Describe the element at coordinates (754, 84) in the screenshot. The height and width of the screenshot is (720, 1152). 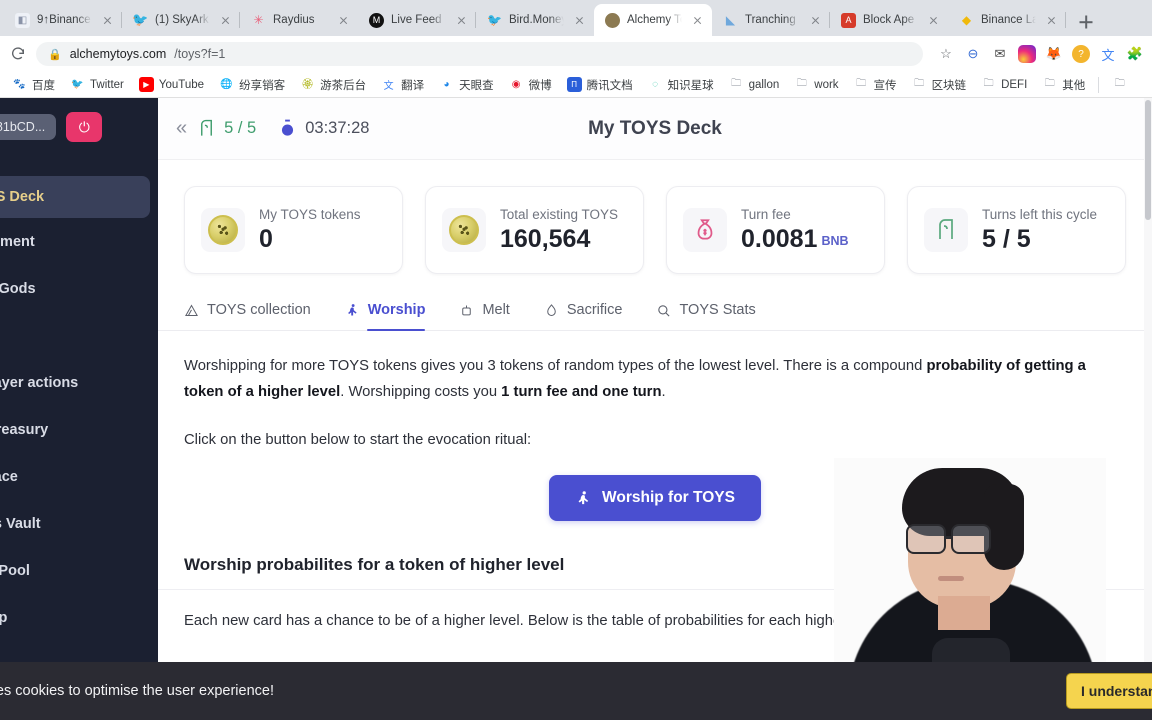
I see `bookmark-folder: 🗀 gallon` at that location.